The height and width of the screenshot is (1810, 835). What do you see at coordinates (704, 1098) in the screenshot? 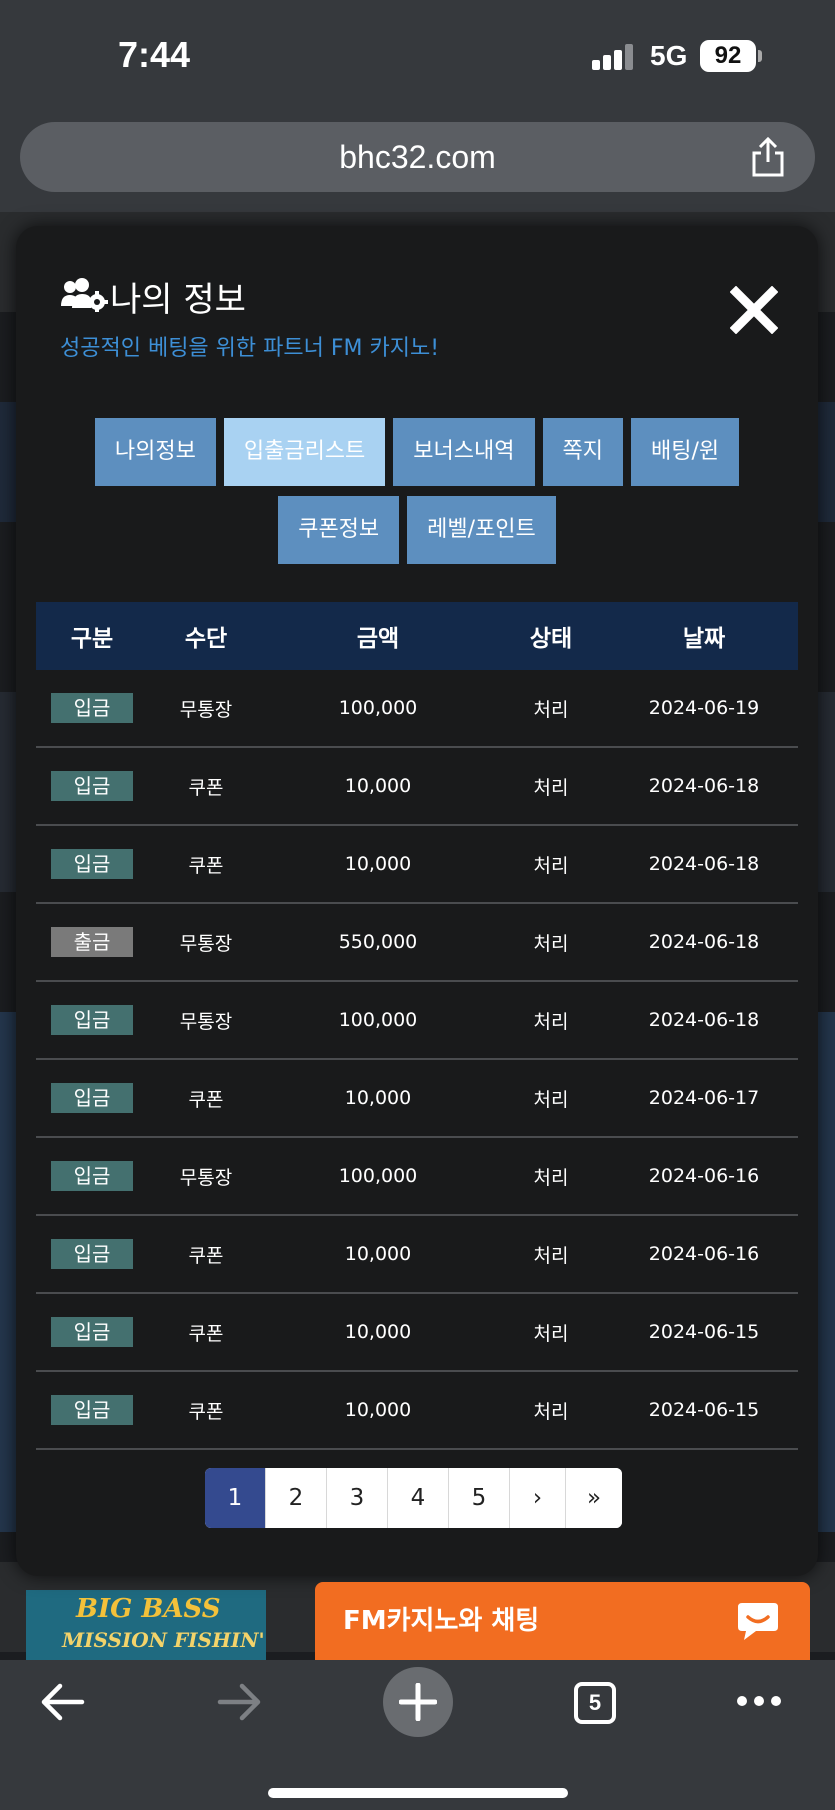
I see `date-cell: 2024-06-17` at bounding box center [704, 1098].